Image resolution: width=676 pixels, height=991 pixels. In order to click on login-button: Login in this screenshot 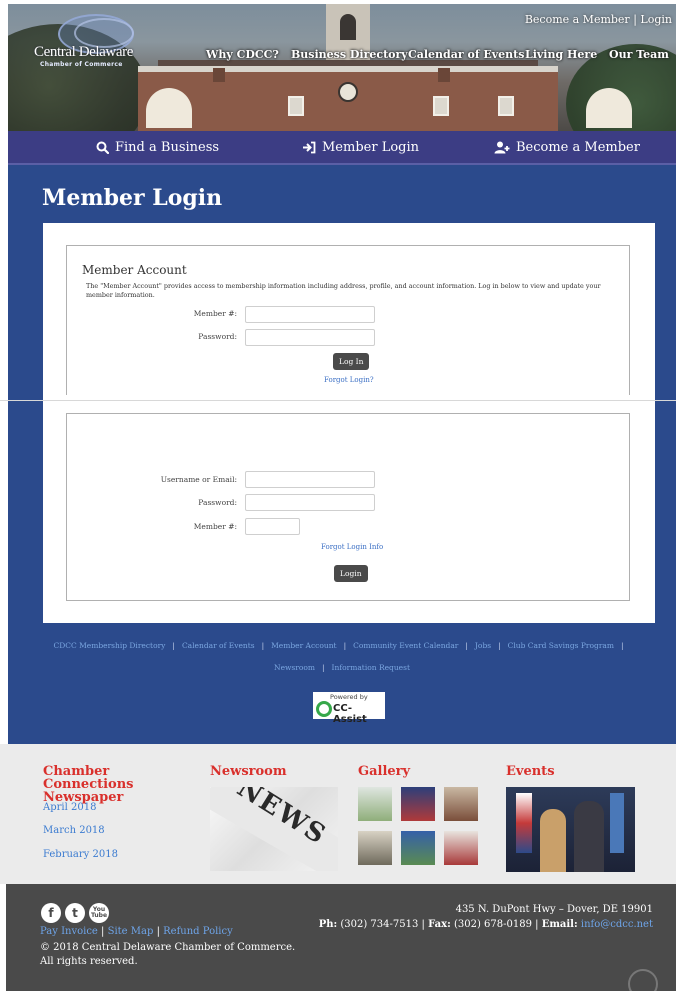, I will do `click(351, 573)`.